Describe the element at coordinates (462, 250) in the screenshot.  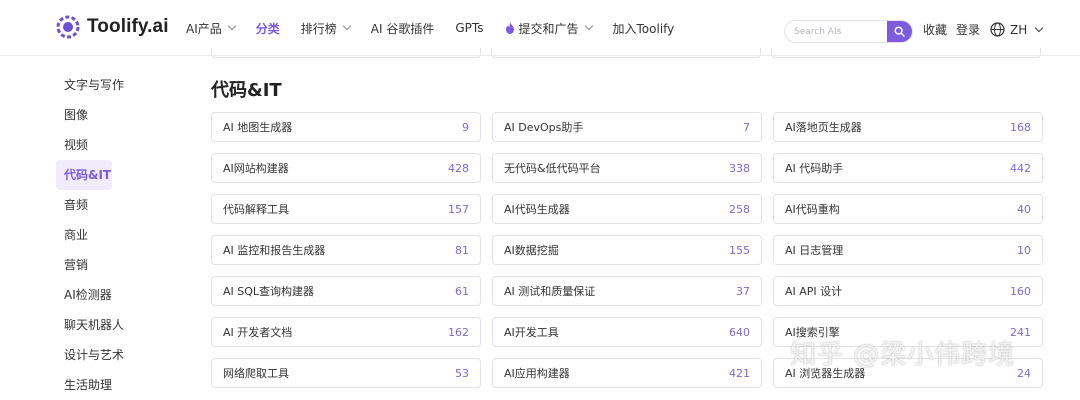
I see `category-card-count: 81` at that location.